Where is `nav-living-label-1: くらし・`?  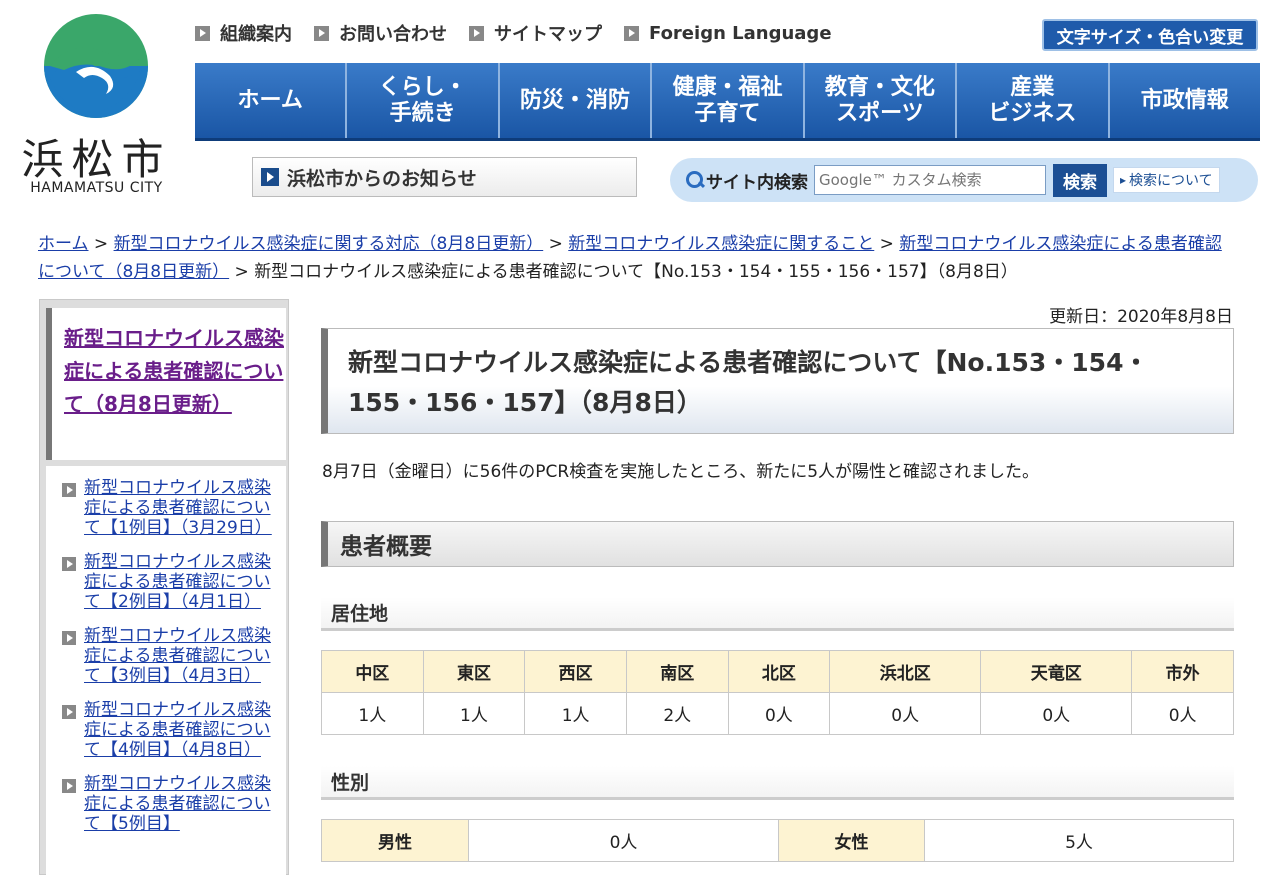
nav-living-label-1: くらし・ is located at coordinates (422, 87).